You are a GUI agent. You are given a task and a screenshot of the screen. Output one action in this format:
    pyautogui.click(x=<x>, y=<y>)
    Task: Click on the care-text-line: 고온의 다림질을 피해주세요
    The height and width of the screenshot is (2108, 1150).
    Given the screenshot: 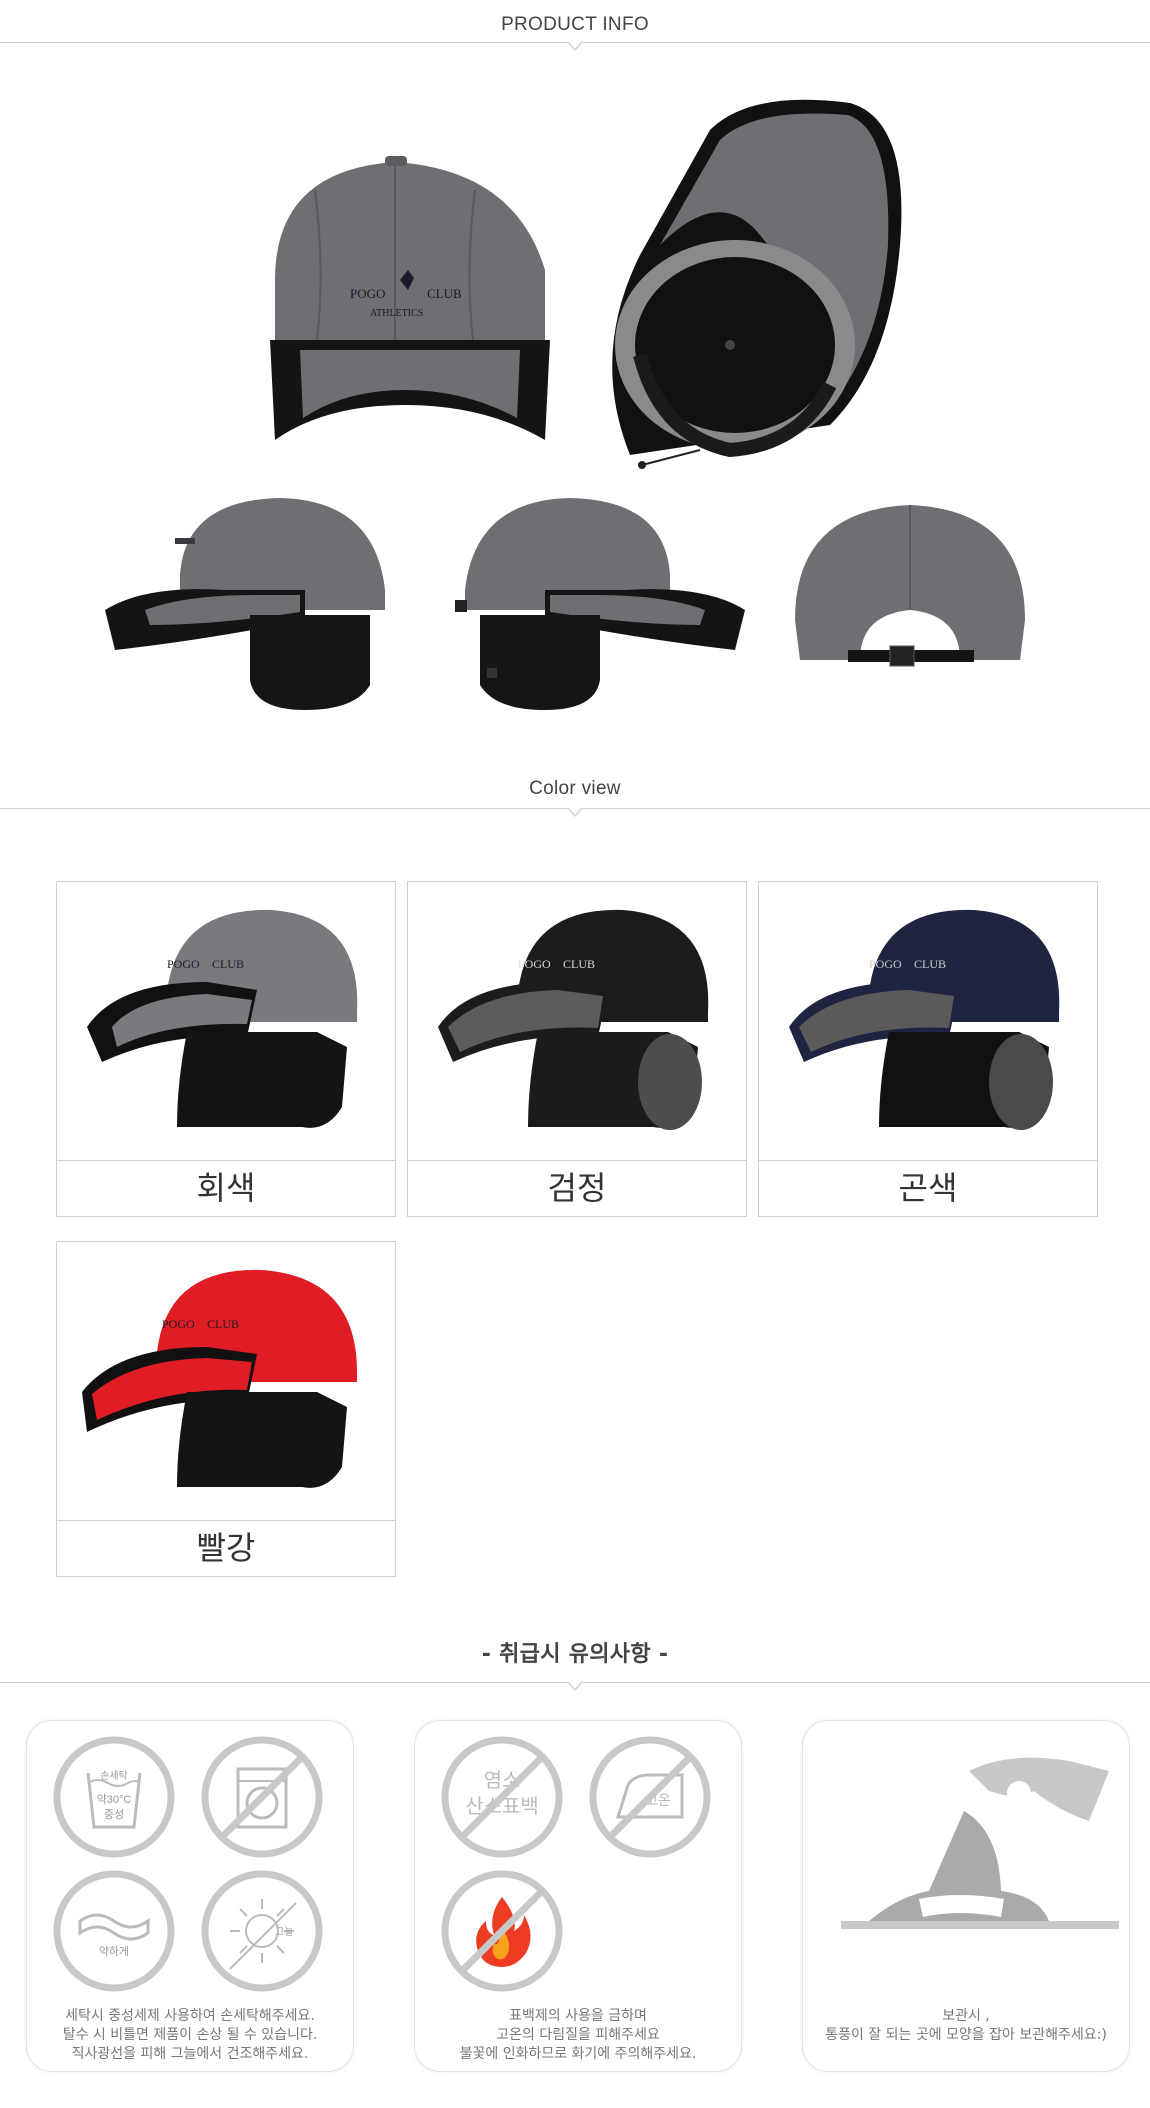 What is the action you would take?
    pyautogui.click(x=578, y=2035)
    